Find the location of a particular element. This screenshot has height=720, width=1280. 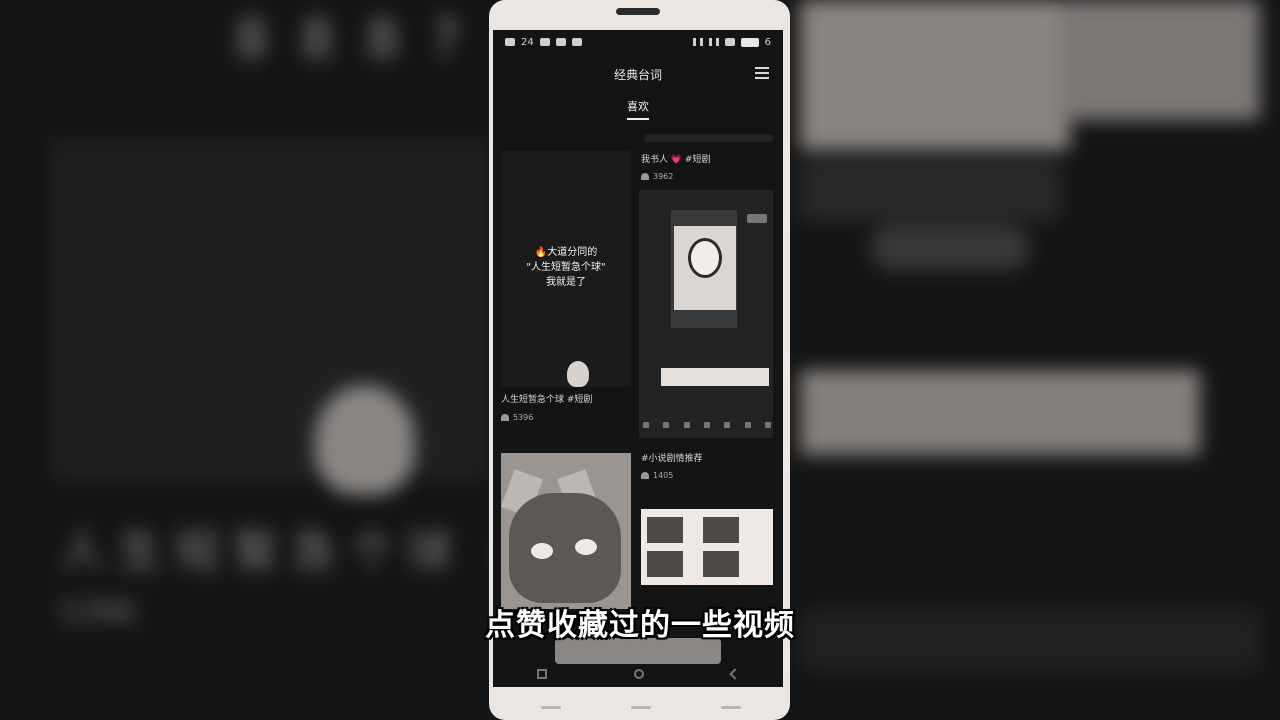

notification-icon is located at coordinates (510, 42).